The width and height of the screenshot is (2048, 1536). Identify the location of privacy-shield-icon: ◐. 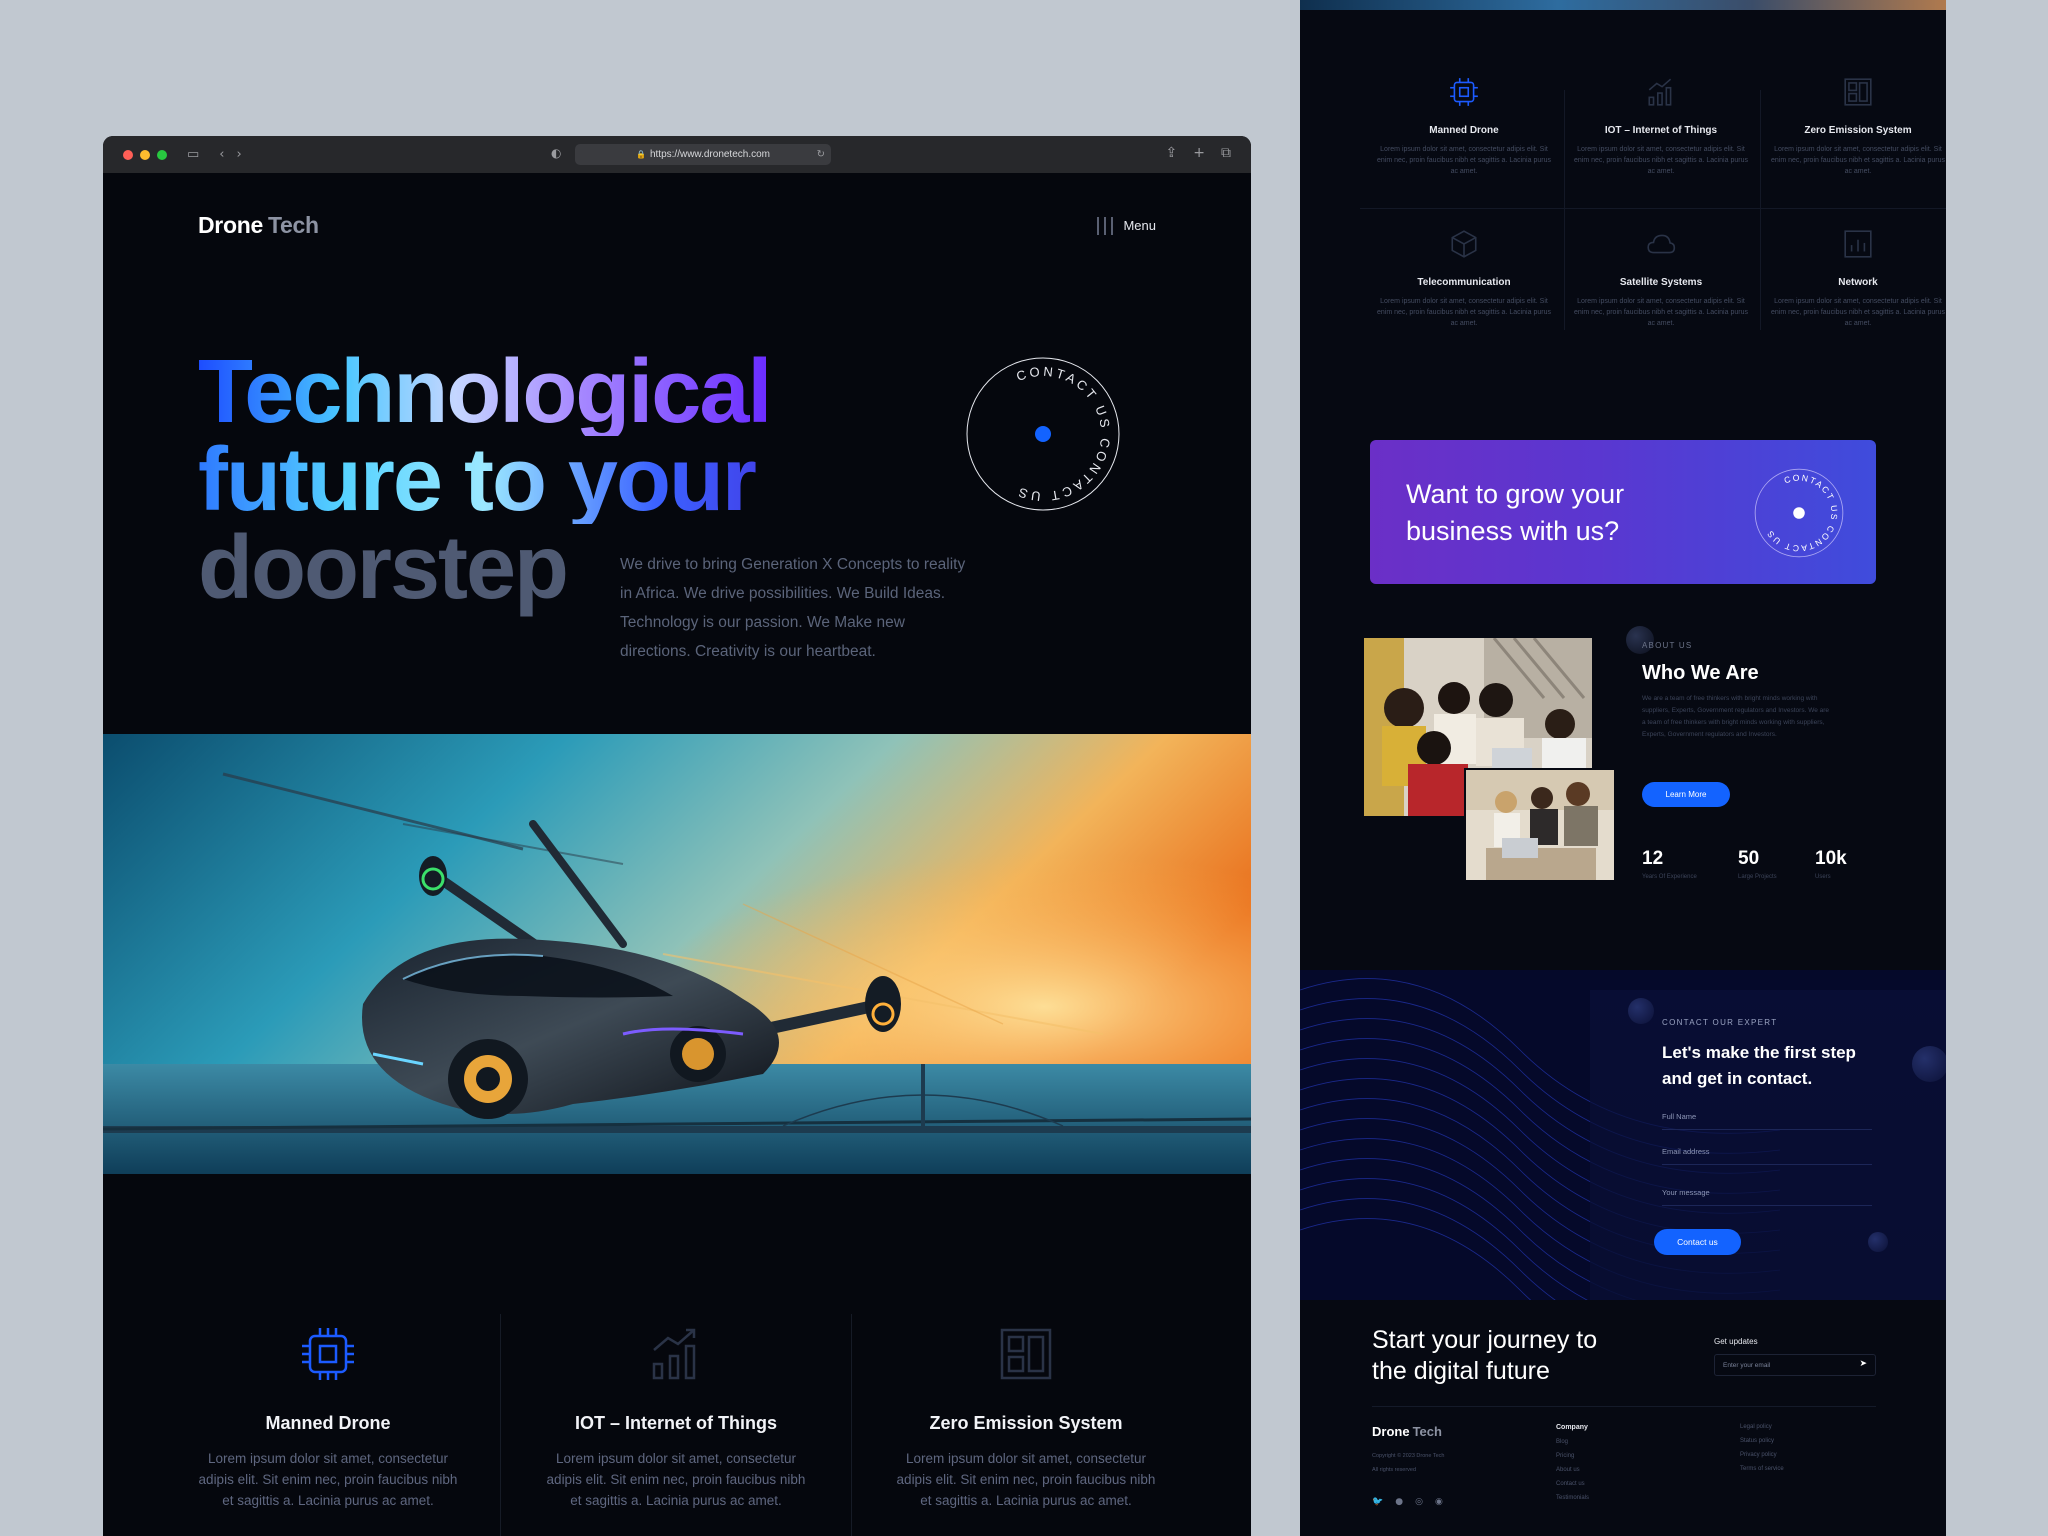
(556, 153).